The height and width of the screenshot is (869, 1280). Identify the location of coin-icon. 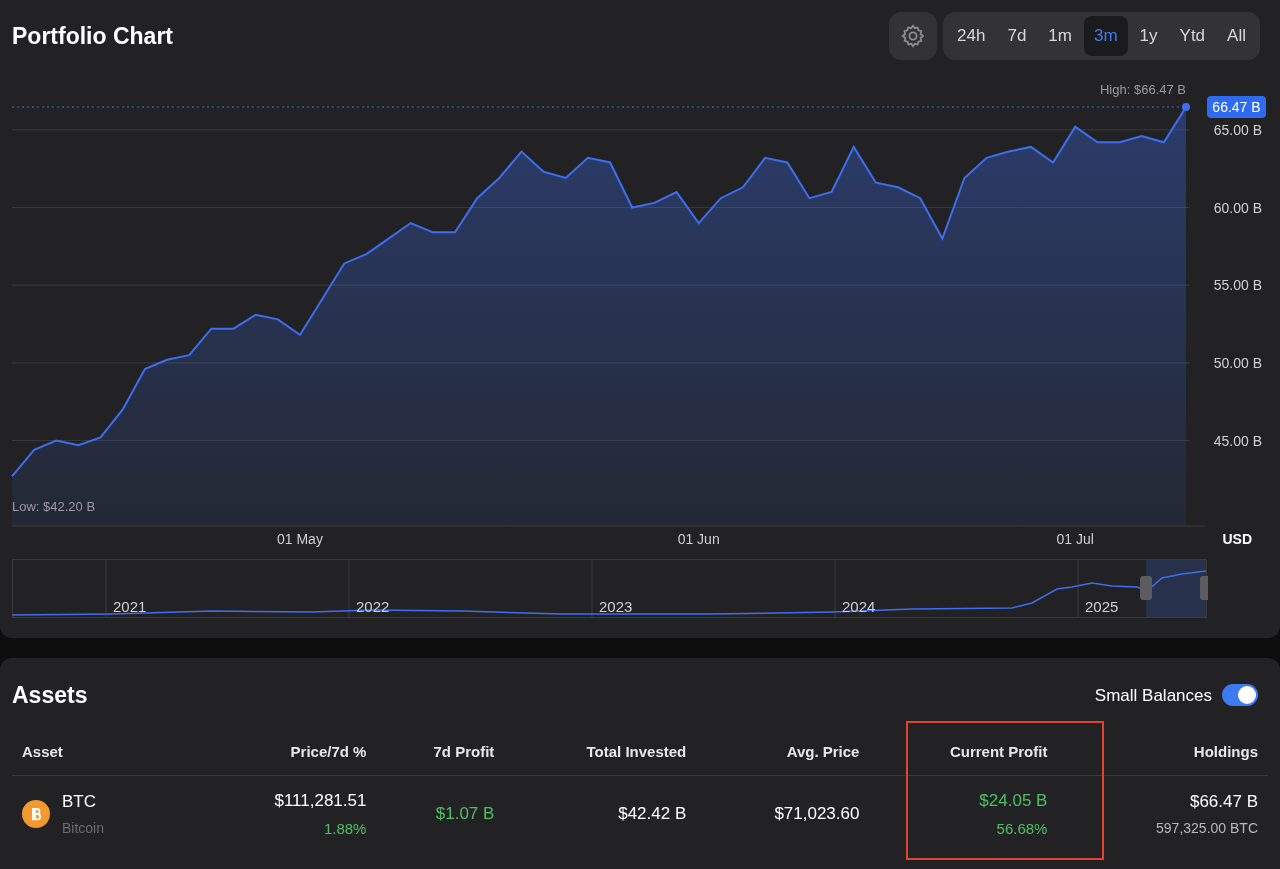
(36, 814).